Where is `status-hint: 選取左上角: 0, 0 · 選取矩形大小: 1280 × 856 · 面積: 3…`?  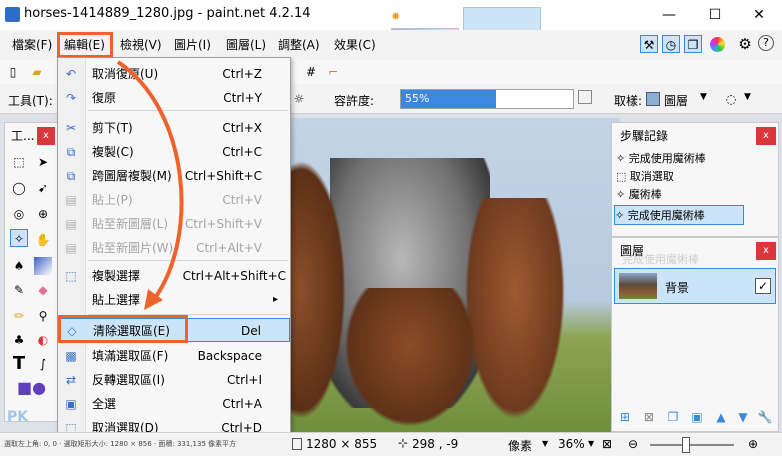 status-hint: 選取左上角: 0, 0 · 選取矩形大小: 1280 × 856 · 面積: 3… is located at coordinates (120, 444).